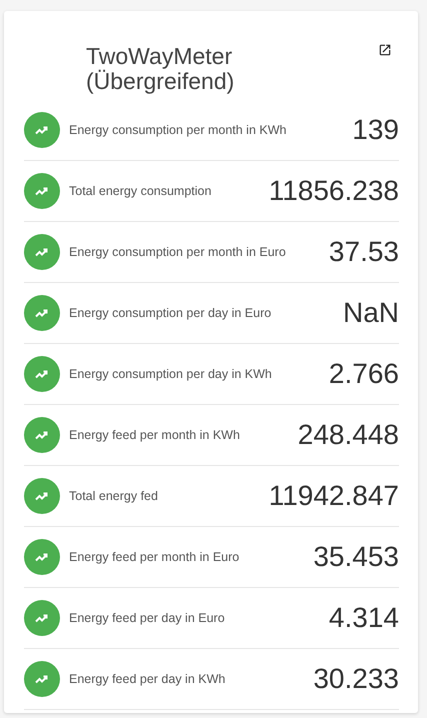 The height and width of the screenshot is (718, 427). What do you see at coordinates (370, 313) in the screenshot?
I see `metric-value: NaN` at bounding box center [370, 313].